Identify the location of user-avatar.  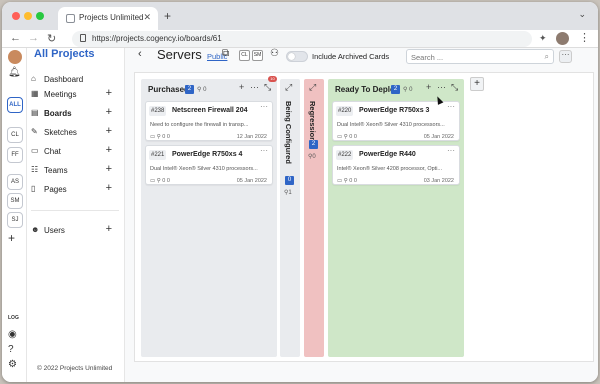
(15, 57).